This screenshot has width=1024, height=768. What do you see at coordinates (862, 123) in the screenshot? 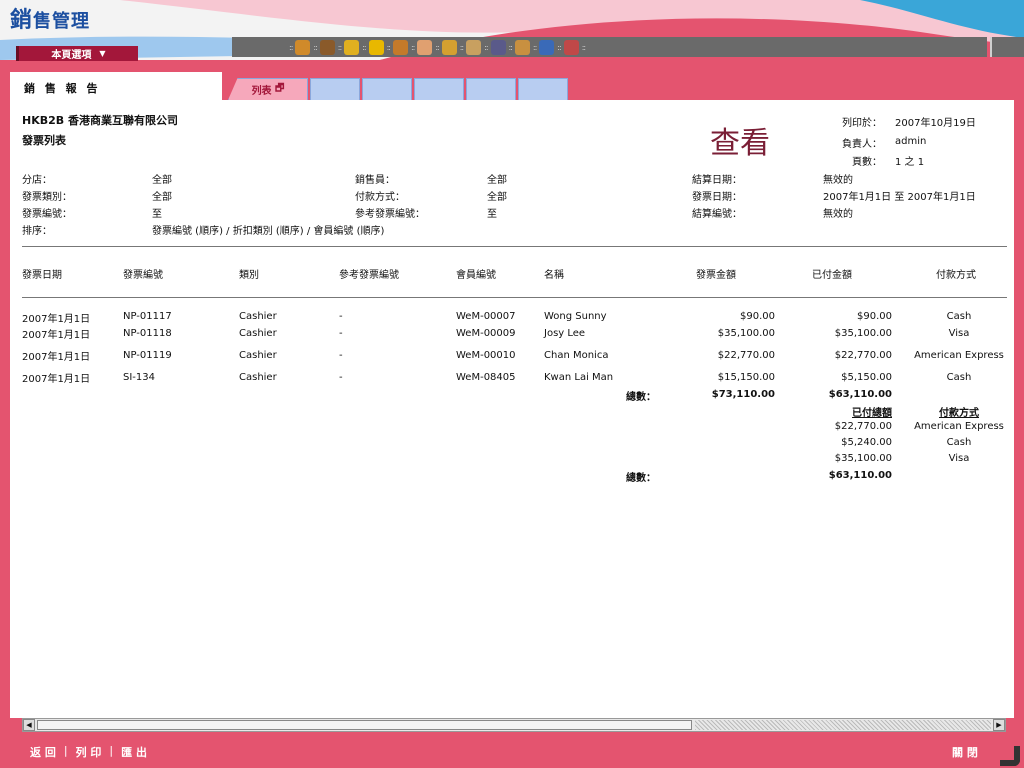
I see `printed-label: 列印於：` at bounding box center [862, 123].